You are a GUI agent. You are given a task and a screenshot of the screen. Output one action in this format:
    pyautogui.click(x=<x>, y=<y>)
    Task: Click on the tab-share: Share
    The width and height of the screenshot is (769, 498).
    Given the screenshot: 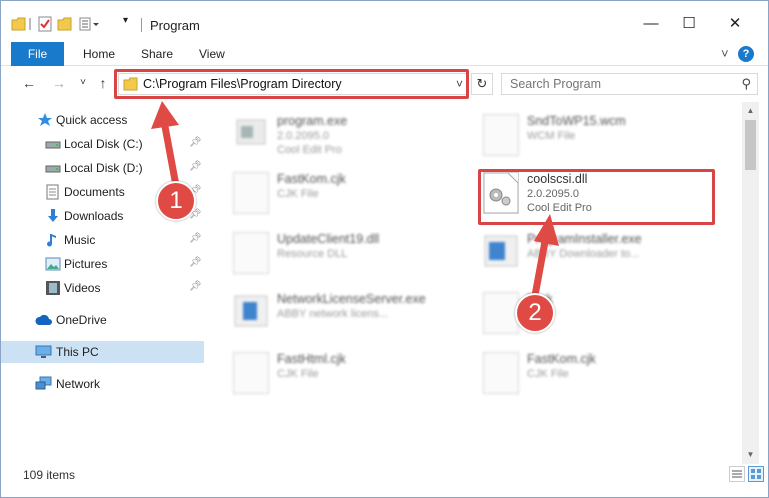 What is the action you would take?
    pyautogui.click(x=157, y=54)
    